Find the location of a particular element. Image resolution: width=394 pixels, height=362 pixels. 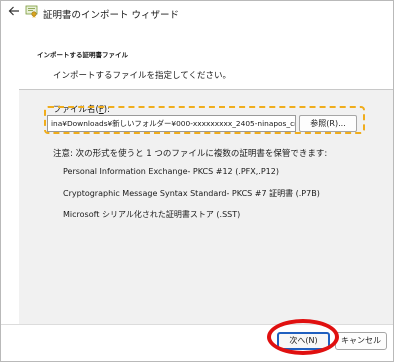

section-title: インポートする証明書ファイル is located at coordinates (82, 55).